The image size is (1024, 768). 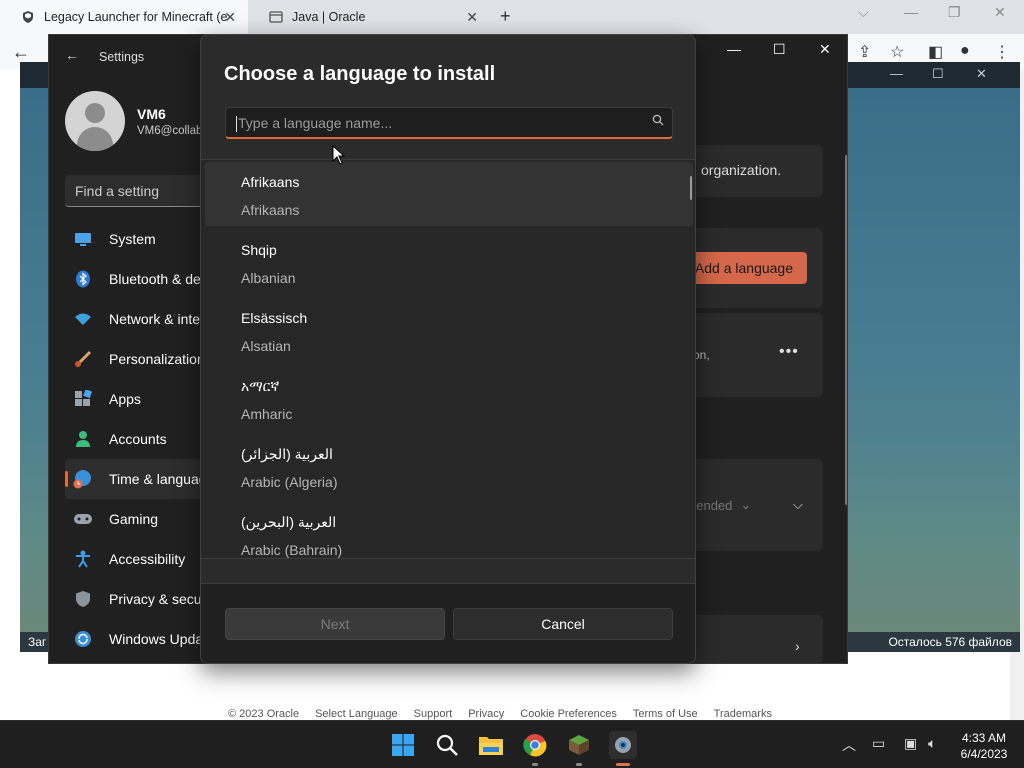 I want to click on nav-item-gaming: Gaming, so click(x=135, y=519).